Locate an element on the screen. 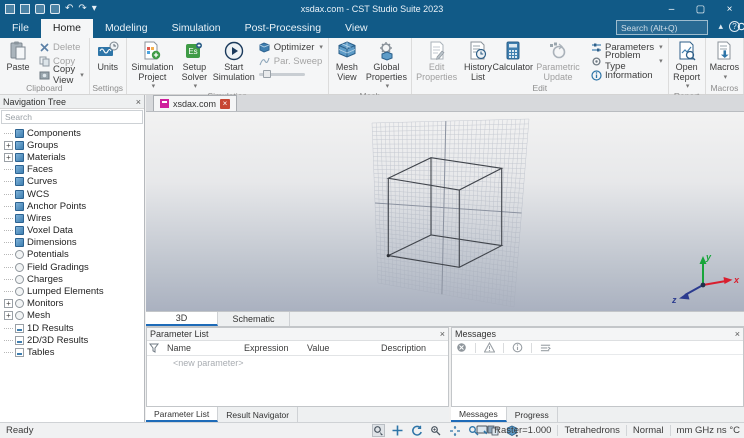  collapse-ribbon-icon: ▴ is located at coordinates (720, 26).